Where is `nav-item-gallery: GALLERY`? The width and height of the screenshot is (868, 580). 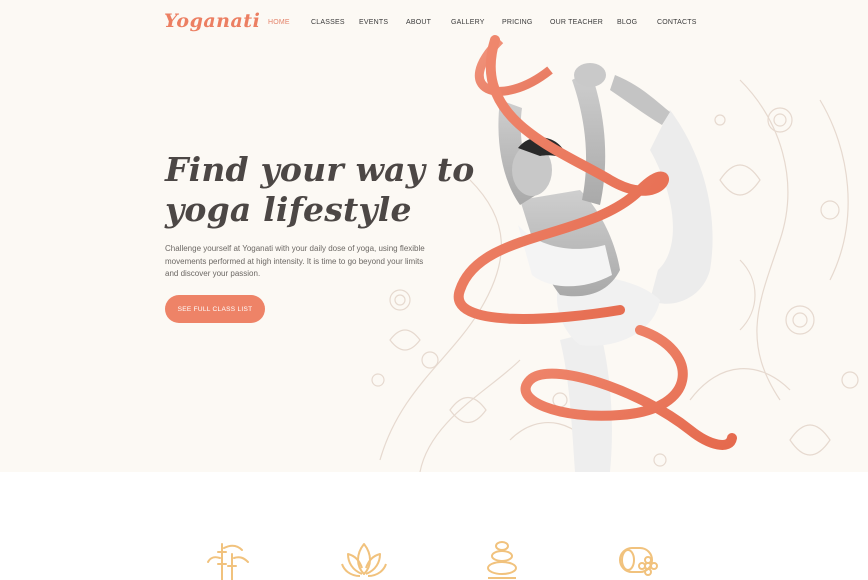
nav-item-gallery: GALLERY is located at coordinates (468, 22).